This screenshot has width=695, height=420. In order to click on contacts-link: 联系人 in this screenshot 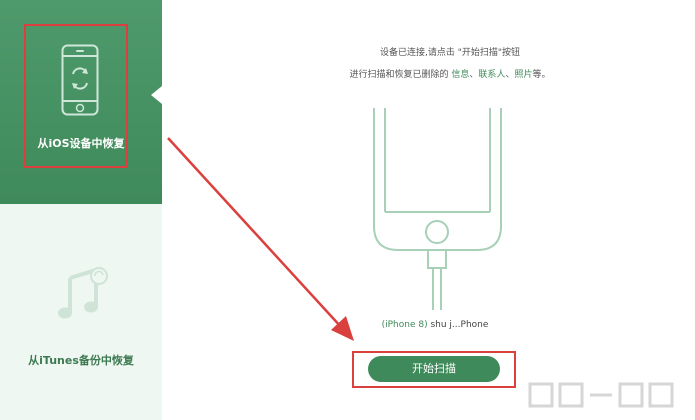, I will do `click(492, 75)`.